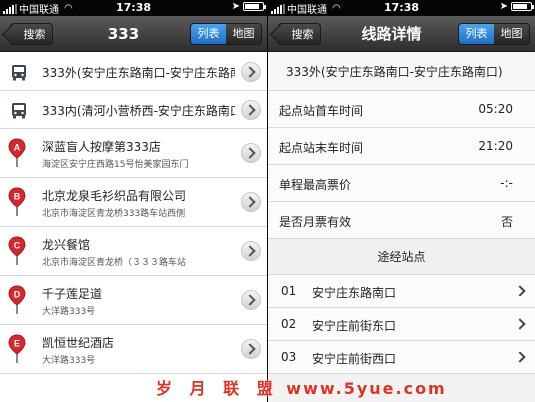 Image resolution: width=535 pixels, height=402 pixels. Describe the element at coordinates (123, 34) in the screenshot. I see `page-title: 333` at that location.